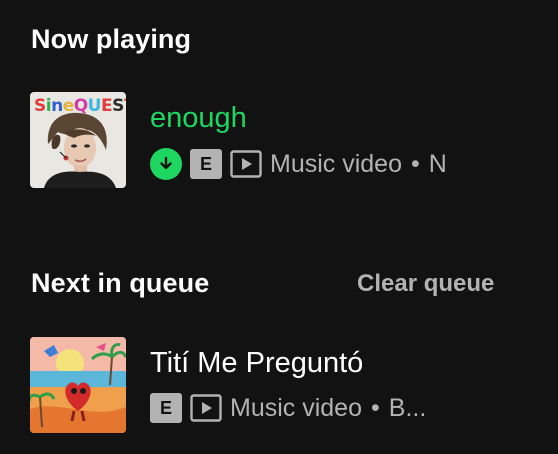  I want to click on track-title: enough, so click(198, 118).